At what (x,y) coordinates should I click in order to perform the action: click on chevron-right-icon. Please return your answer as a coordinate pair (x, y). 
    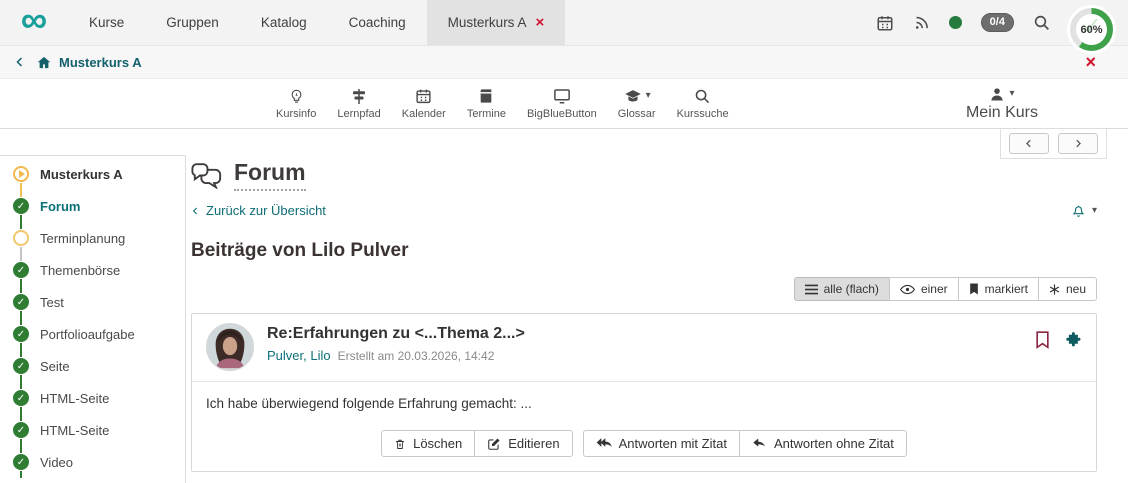
    Looking at the image, I should click on (1078, 143).